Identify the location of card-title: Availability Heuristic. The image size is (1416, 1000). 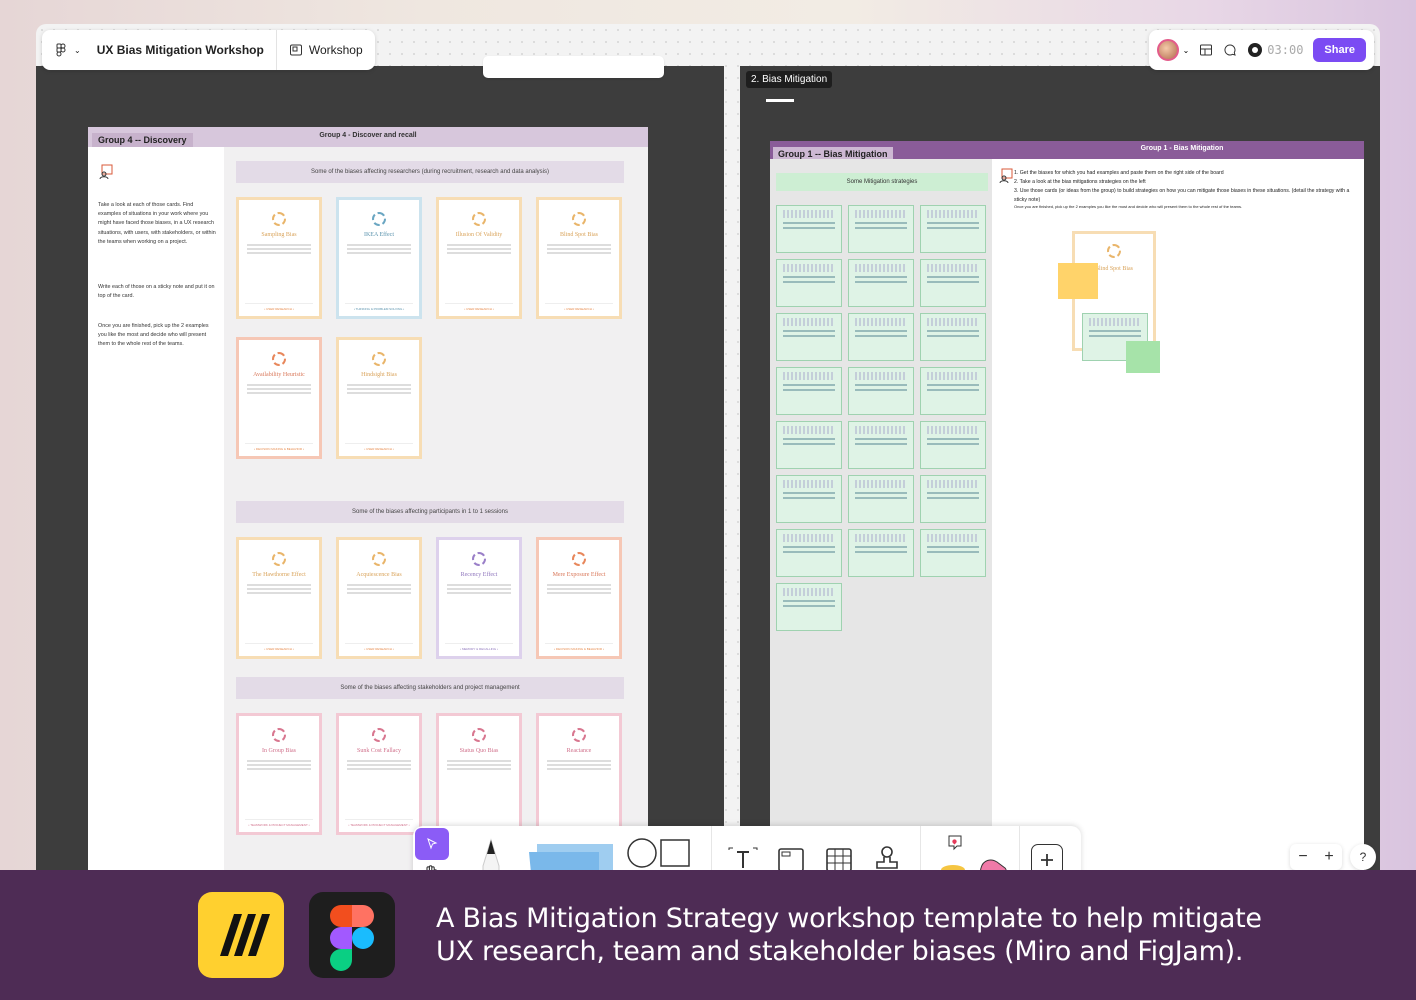
(279, 375).